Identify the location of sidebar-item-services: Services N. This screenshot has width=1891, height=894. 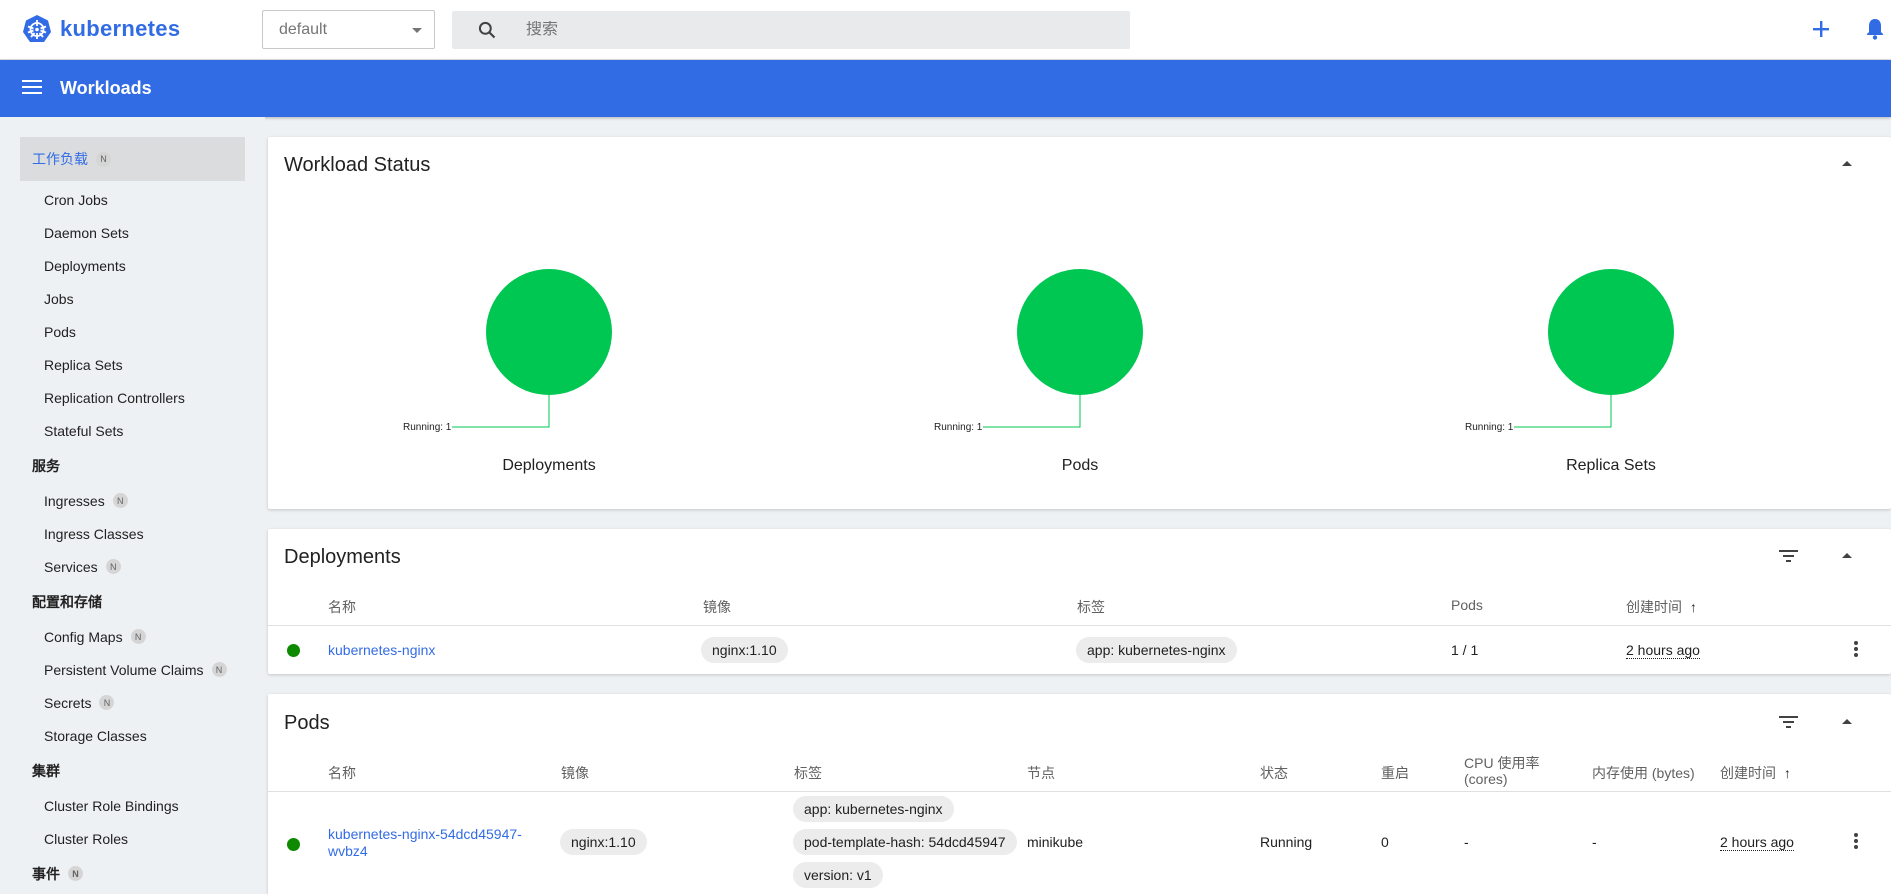
(132, 566).